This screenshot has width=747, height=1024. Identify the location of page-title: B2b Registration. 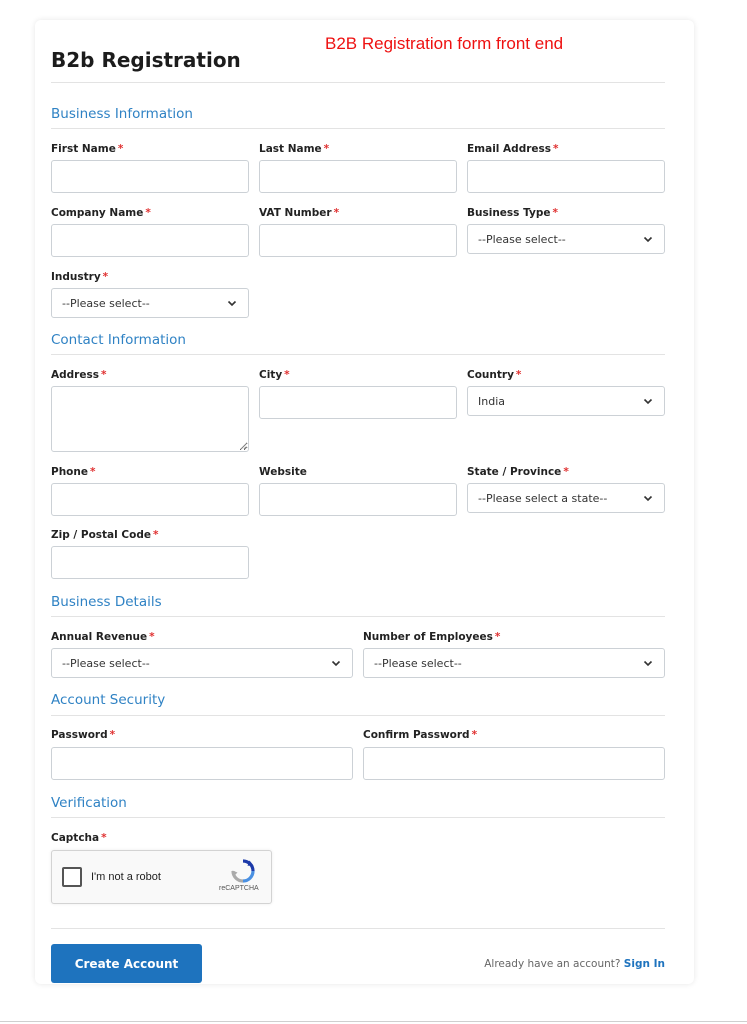
(146, 60).